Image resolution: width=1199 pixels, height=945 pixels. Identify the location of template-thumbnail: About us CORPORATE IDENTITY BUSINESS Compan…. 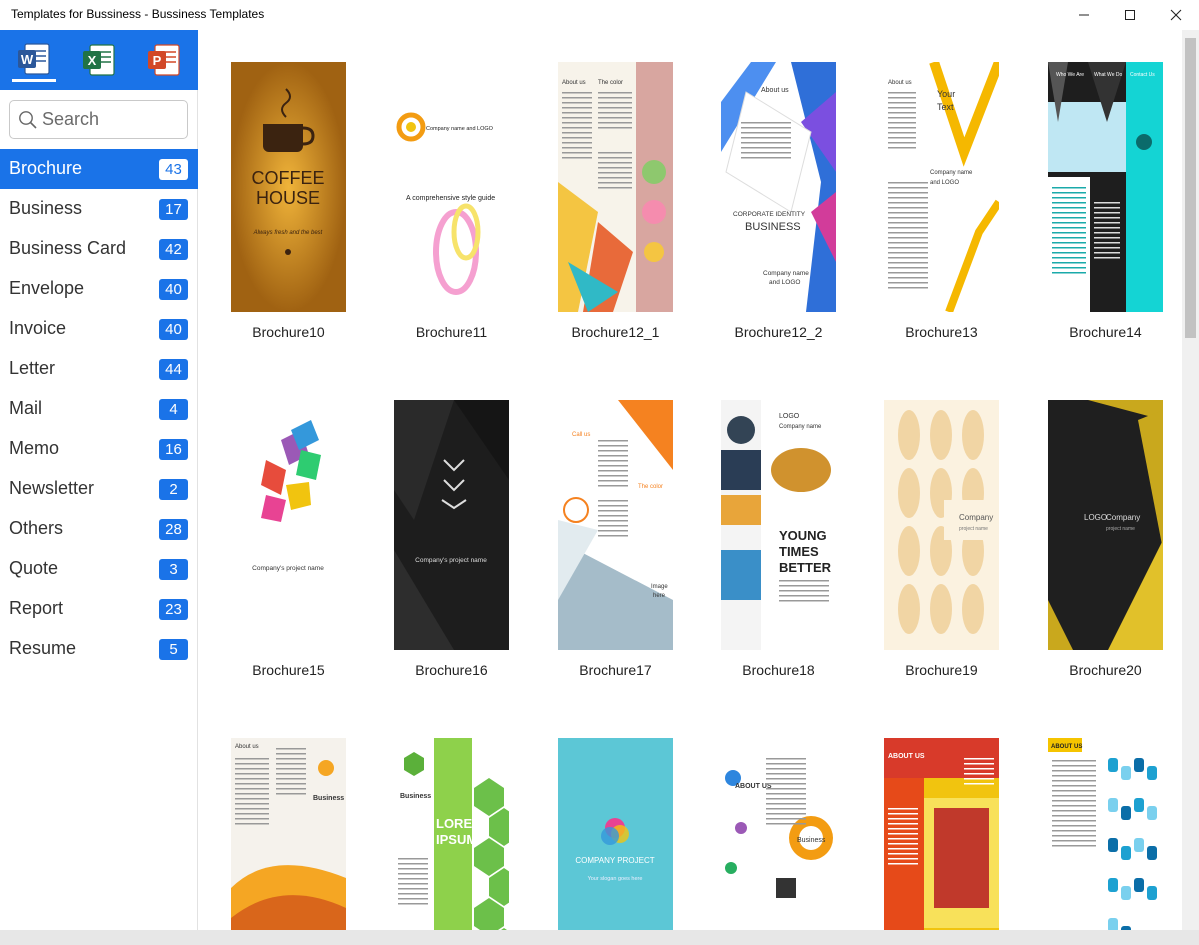
(778, 187).